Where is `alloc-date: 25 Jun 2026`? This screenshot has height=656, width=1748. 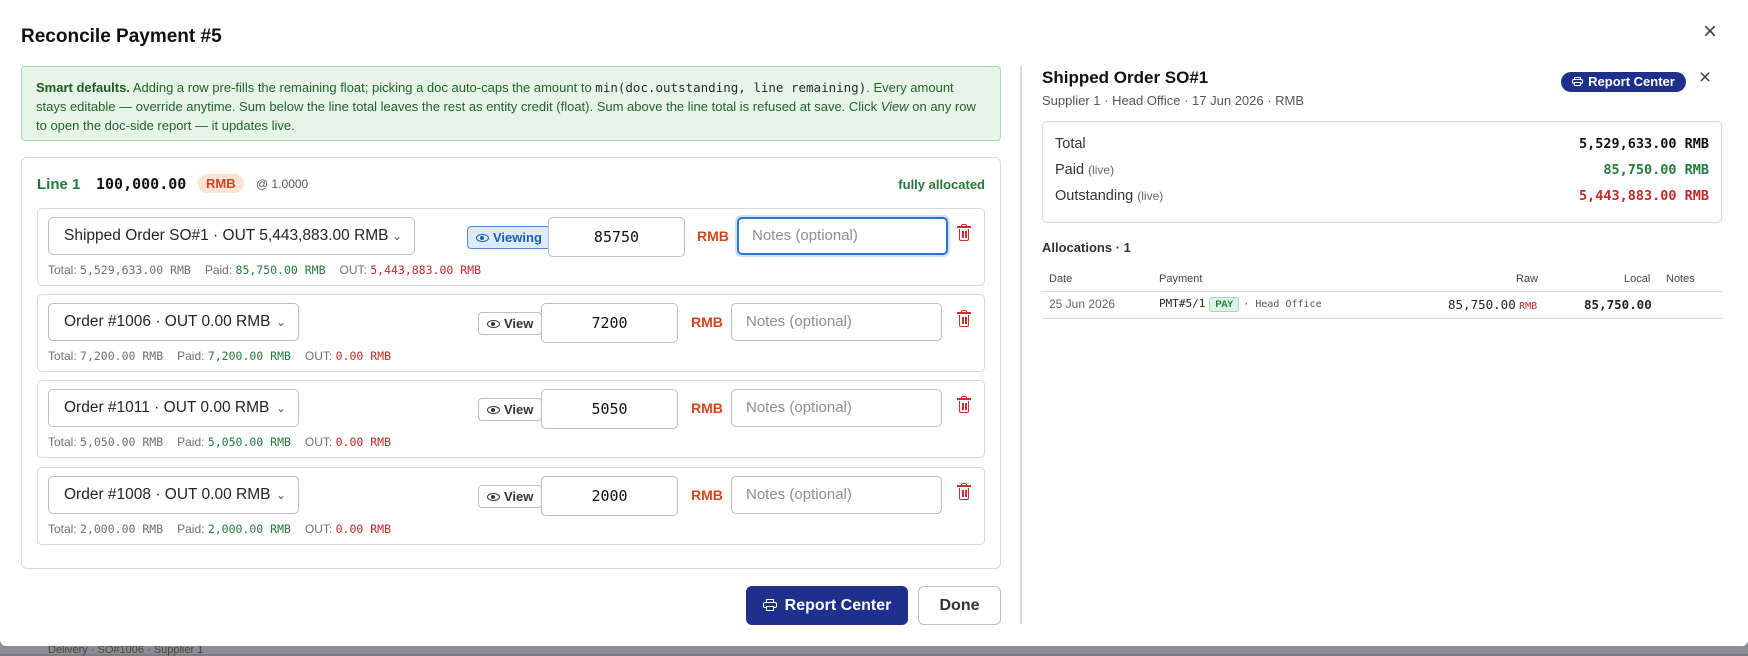
alloc-date: 25 Jun 2026 is located at coordinates (1082, 304).